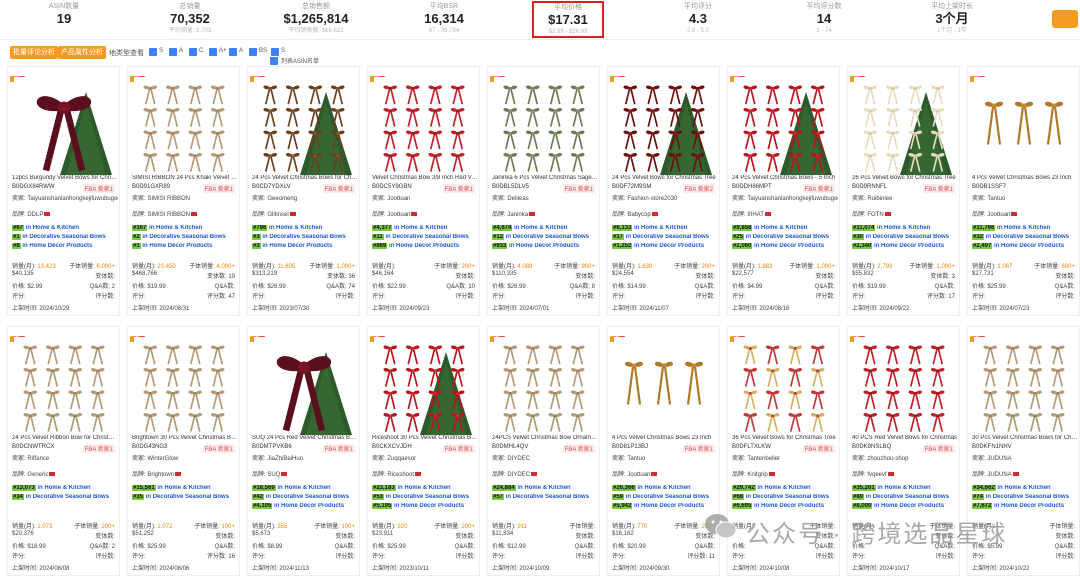  I want to click on rank-row: #11,074 in Home & Kitchen, so click(905, 228).